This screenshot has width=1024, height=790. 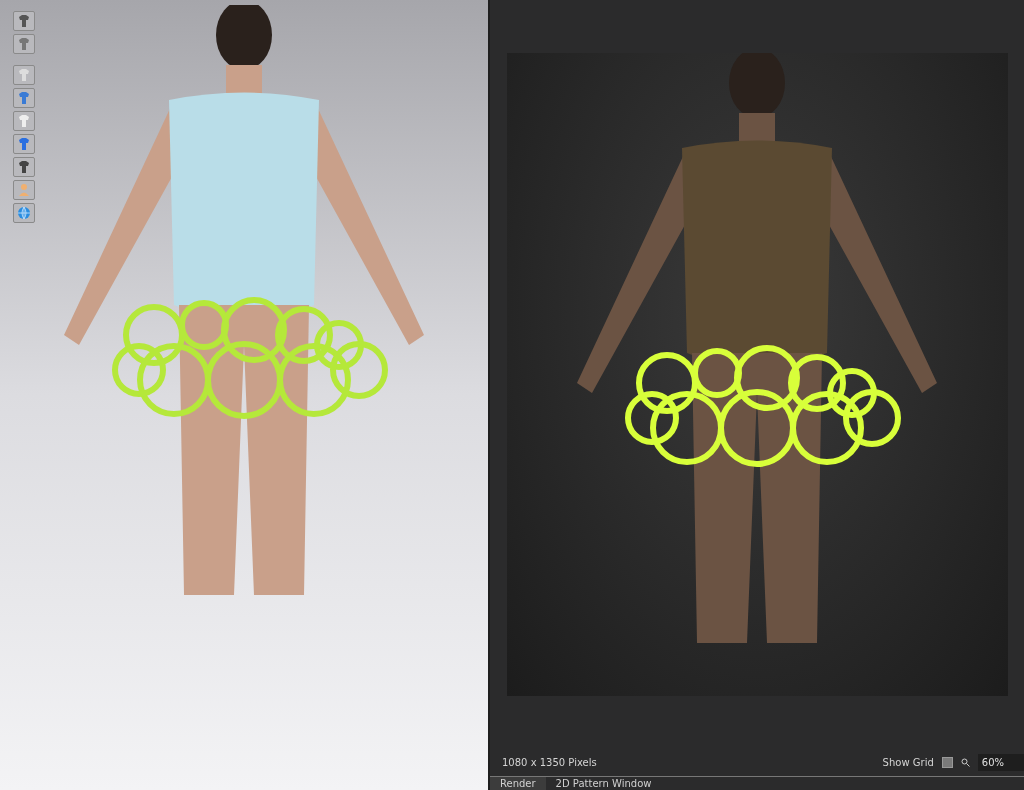 What do you see at coordinates (549, 762) in the screenshot?
I see `image-size-text: 1080 x 1350 Pixels` at bounding box center [549, 762].